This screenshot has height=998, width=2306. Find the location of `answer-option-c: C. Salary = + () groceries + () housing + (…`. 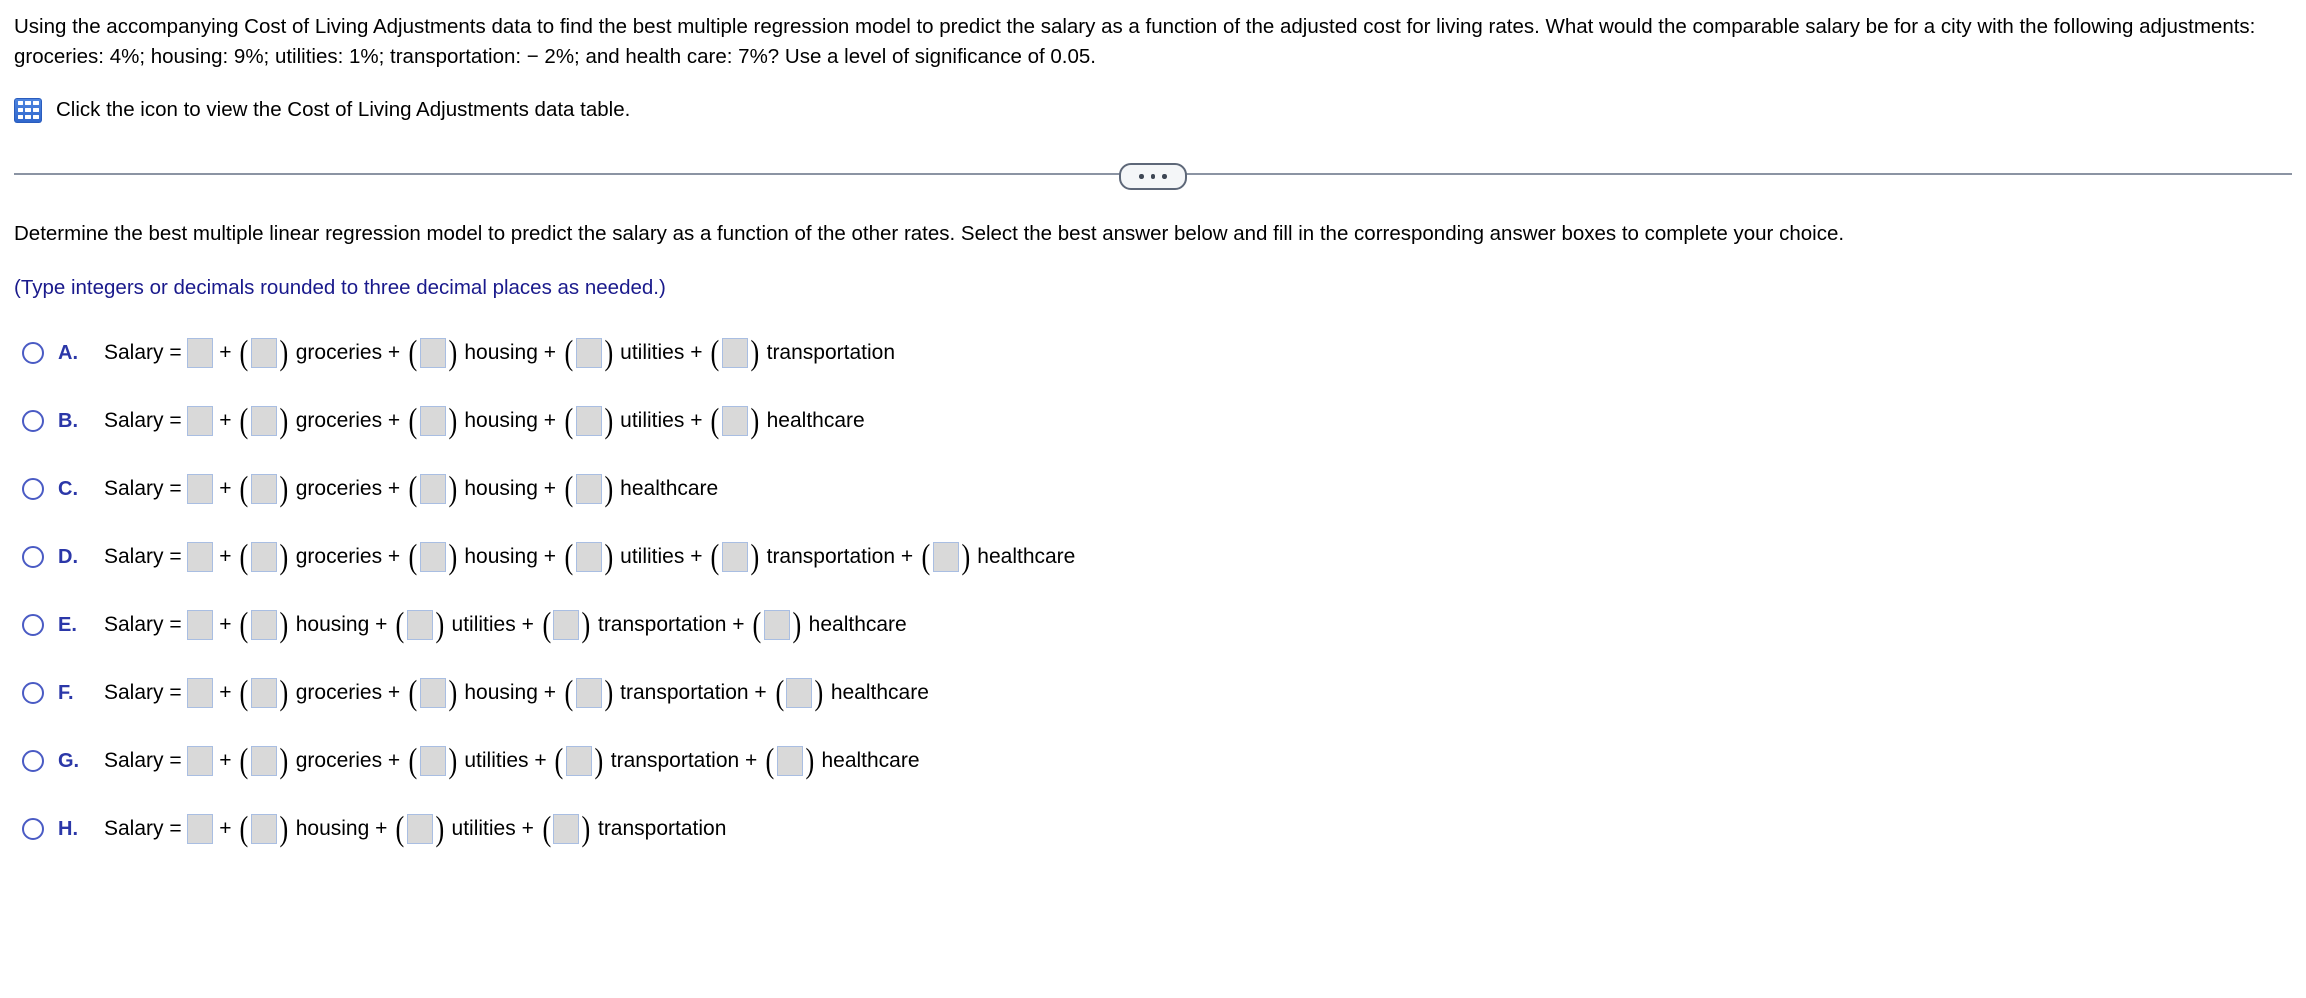

answer-option-c: C. Salary = + () groceries + () housing + (… is located at coordinates (1153, 489).